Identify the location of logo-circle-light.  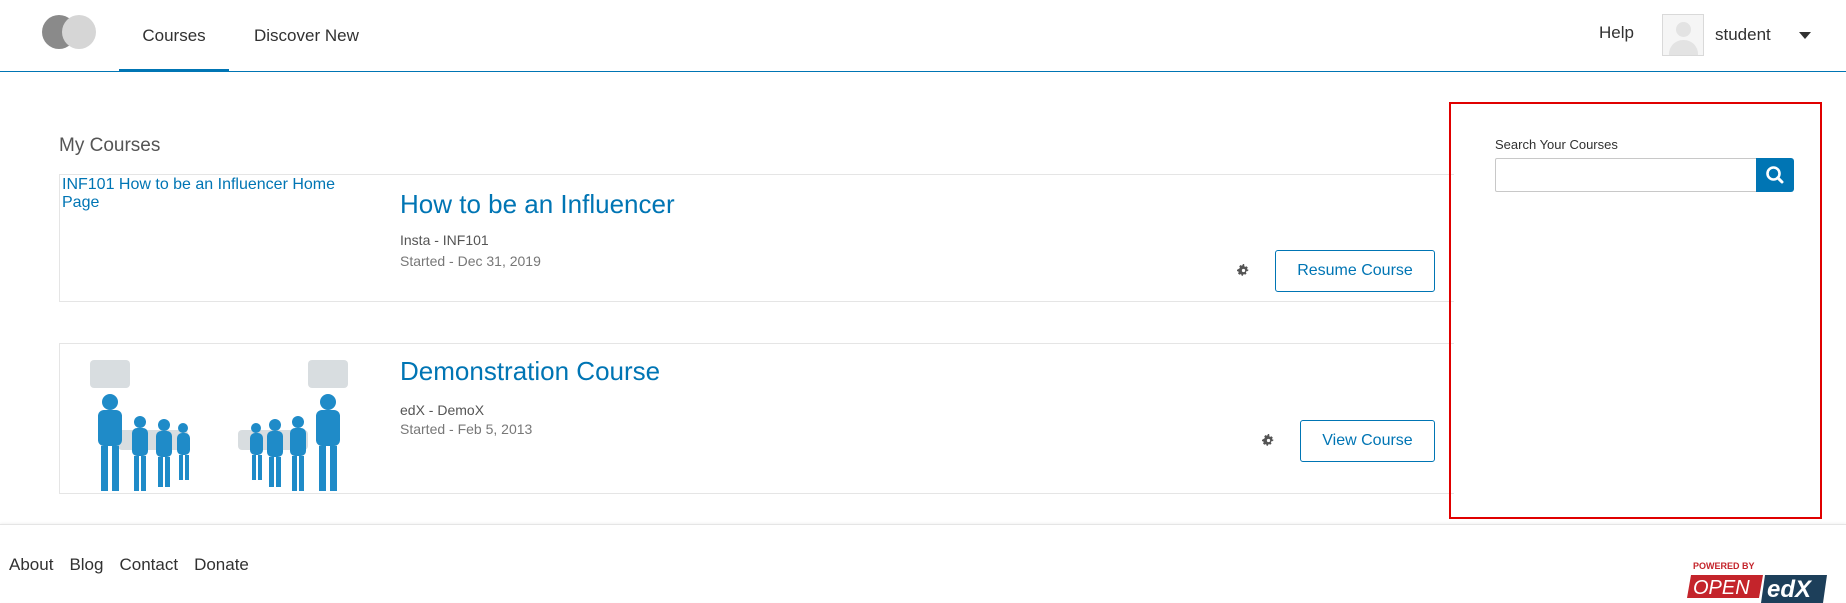
(79, 32).